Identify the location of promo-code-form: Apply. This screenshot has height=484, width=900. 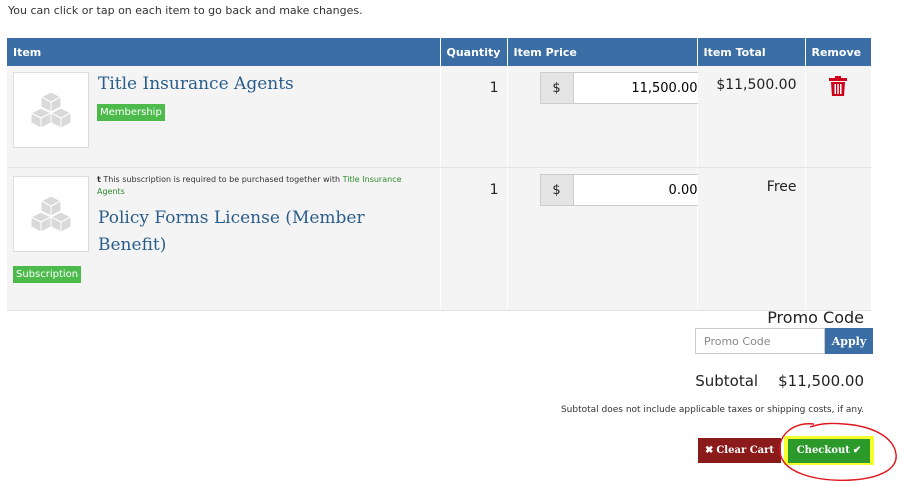
(784, 341).